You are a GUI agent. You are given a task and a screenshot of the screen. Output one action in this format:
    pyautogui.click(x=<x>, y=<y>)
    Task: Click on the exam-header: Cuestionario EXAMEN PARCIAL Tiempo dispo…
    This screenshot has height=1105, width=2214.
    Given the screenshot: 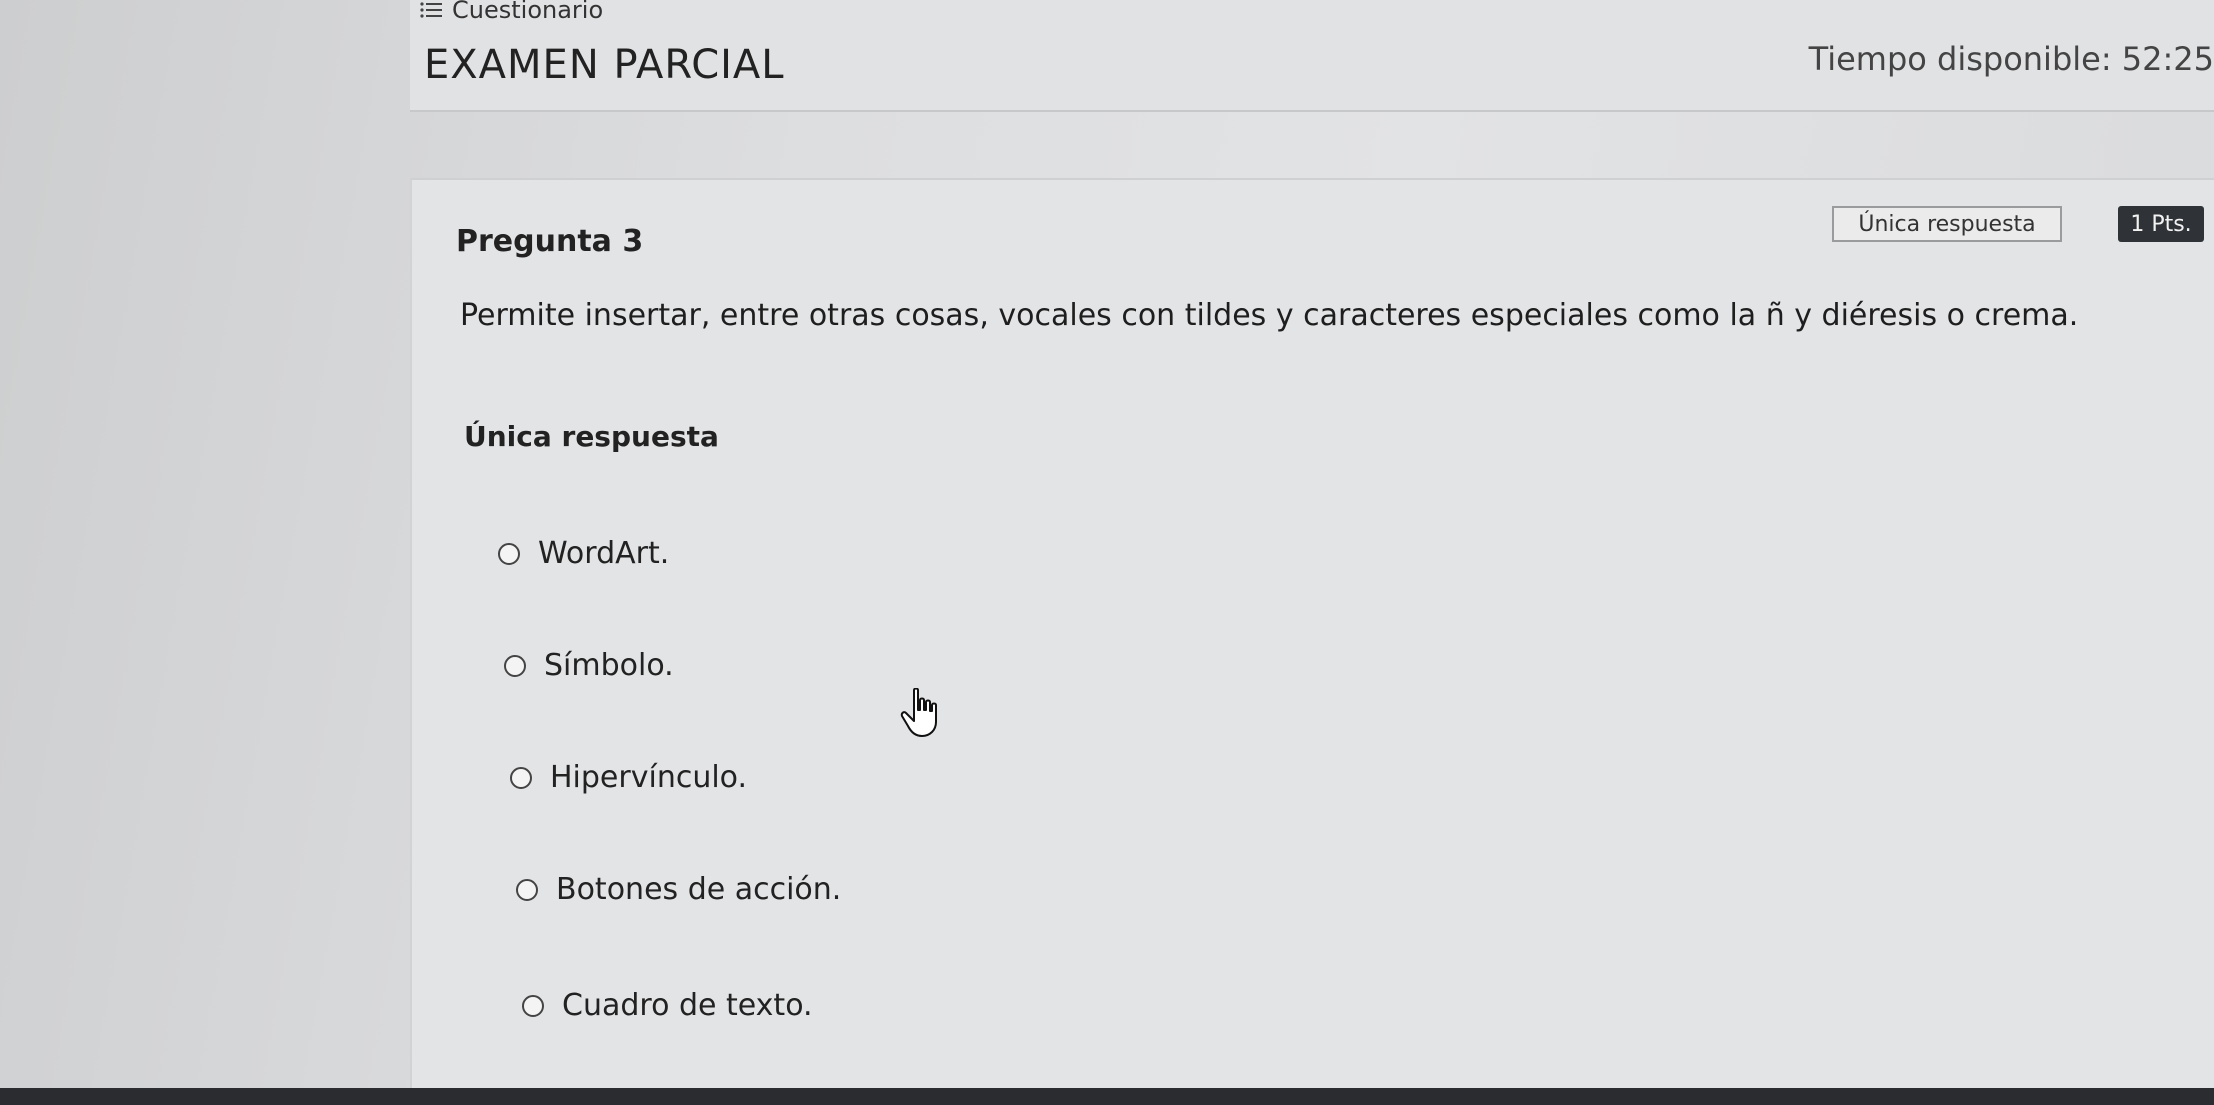 What is the action you would take?
    pyautogui.click(x=1312, y=56)
    